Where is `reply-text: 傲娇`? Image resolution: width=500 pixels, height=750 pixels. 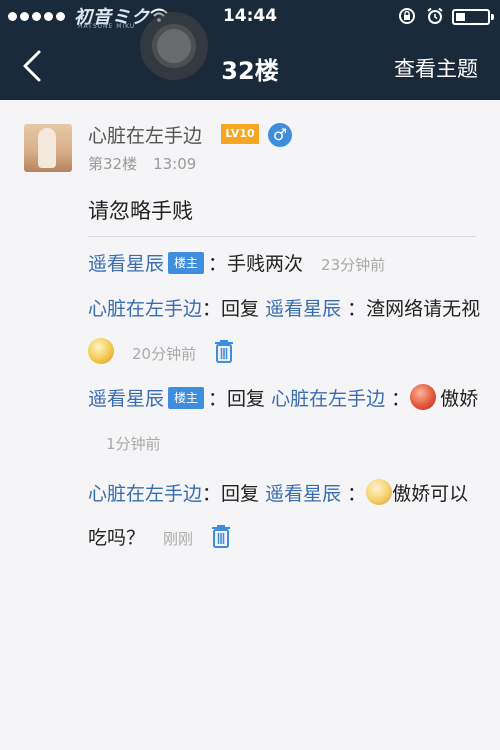
reply-text: 傲娇 is located at coordinates (459, 399).